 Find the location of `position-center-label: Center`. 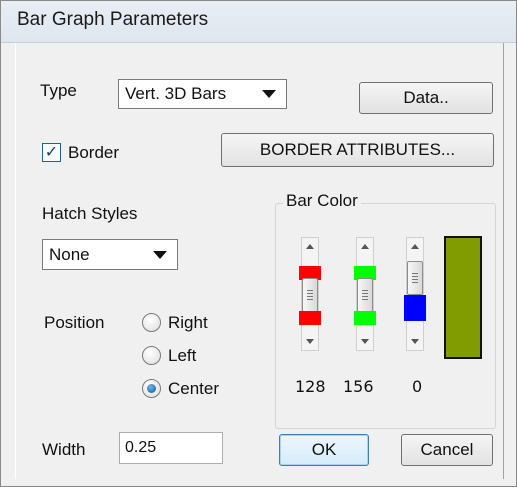

position-center-label: Center is located at coordinates (194, 388).